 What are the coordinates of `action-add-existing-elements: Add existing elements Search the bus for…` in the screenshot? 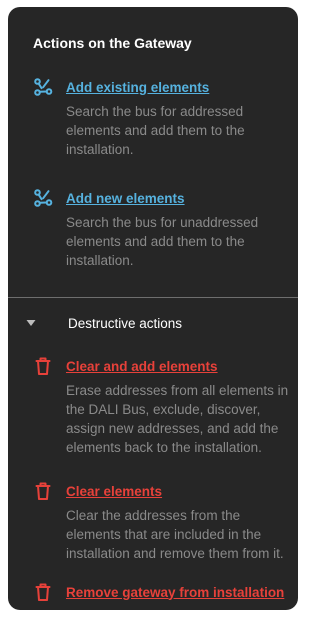 It's located at (164, 118).